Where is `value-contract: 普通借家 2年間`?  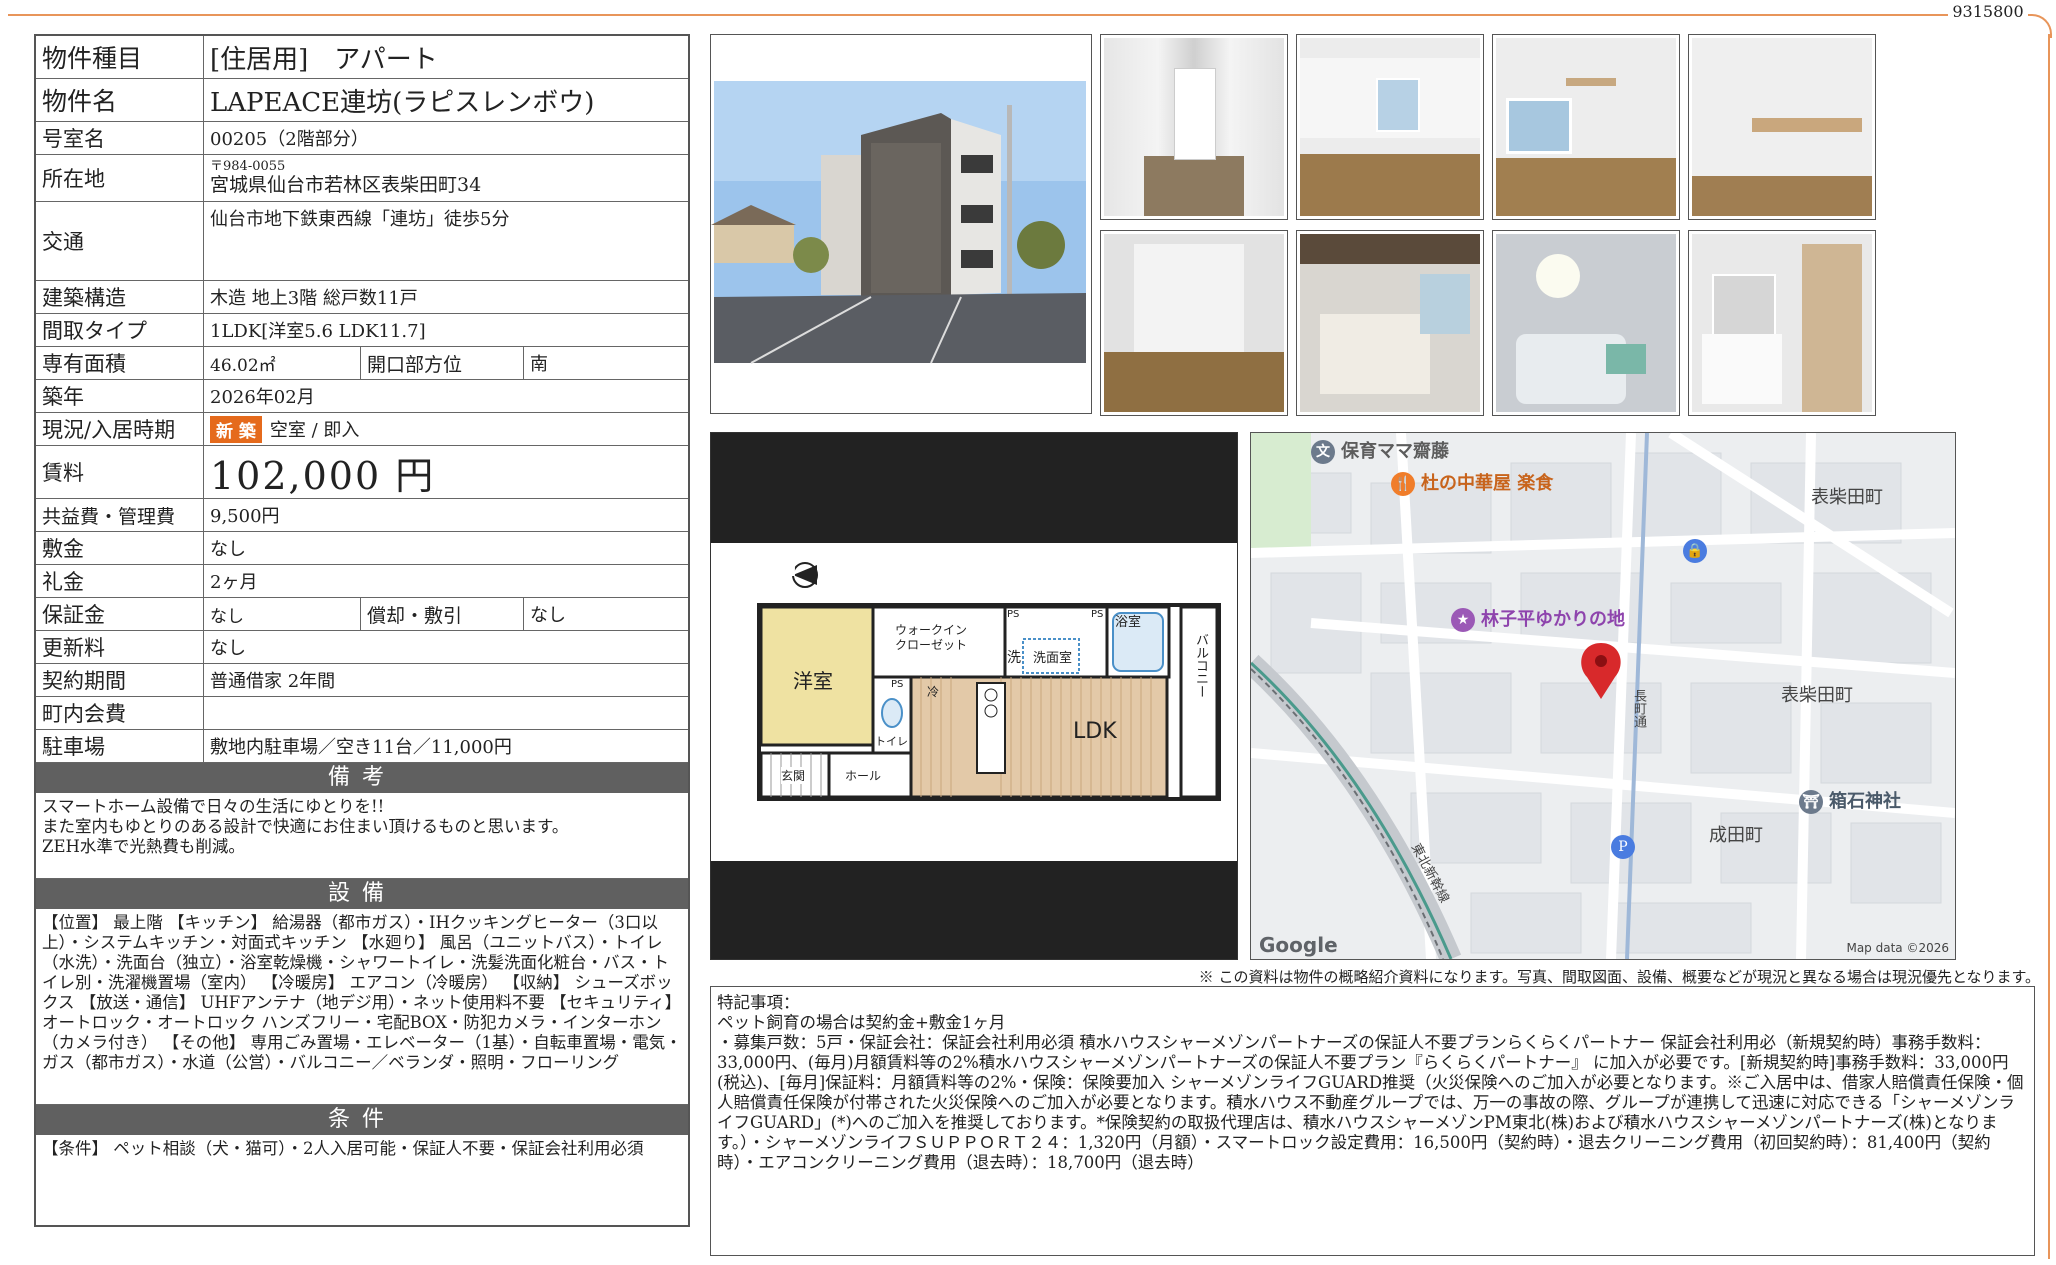
value-contract: 普通借家 2年間 is located at coordinates (273, 681).